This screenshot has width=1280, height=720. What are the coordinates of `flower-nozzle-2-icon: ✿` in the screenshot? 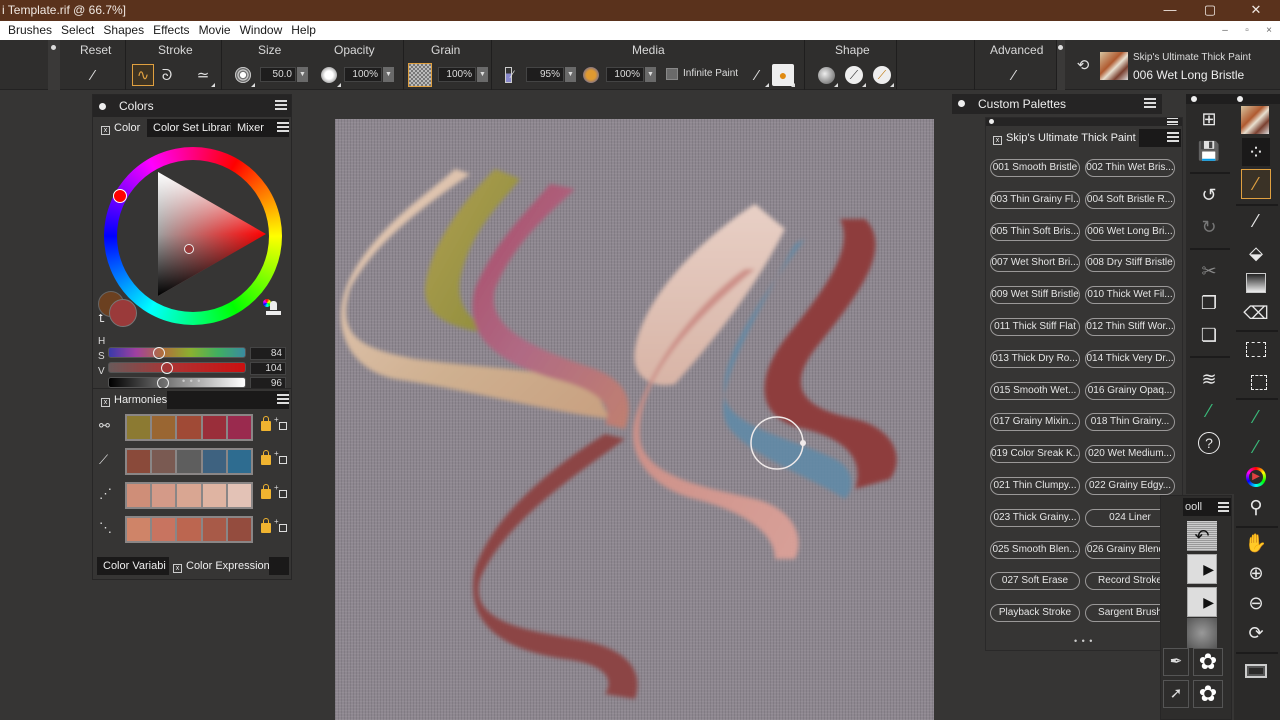 It's located at (1208, 694).